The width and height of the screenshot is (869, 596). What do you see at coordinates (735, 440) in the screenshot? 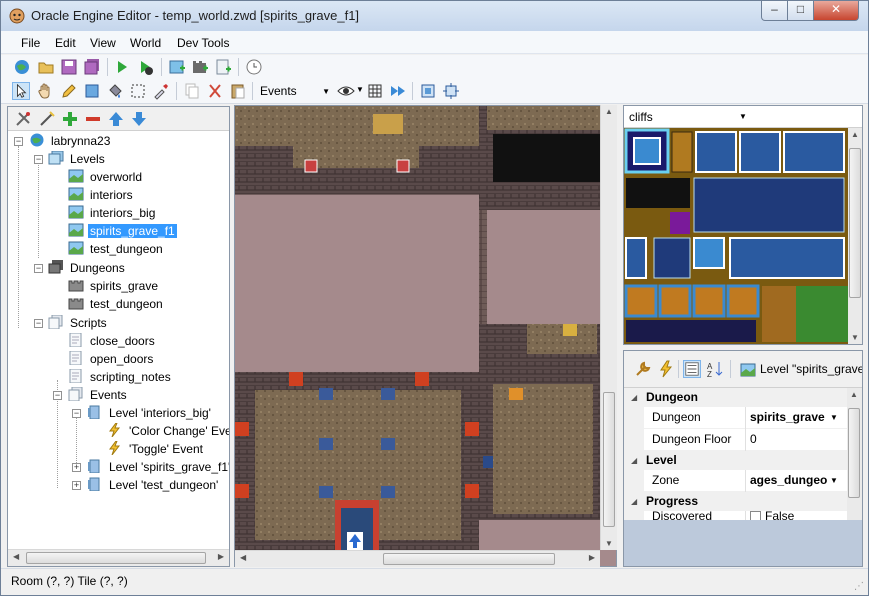
I see `property-row-dungeon-floor: Dungeon Floor 0` at bounding box center [735, 440].